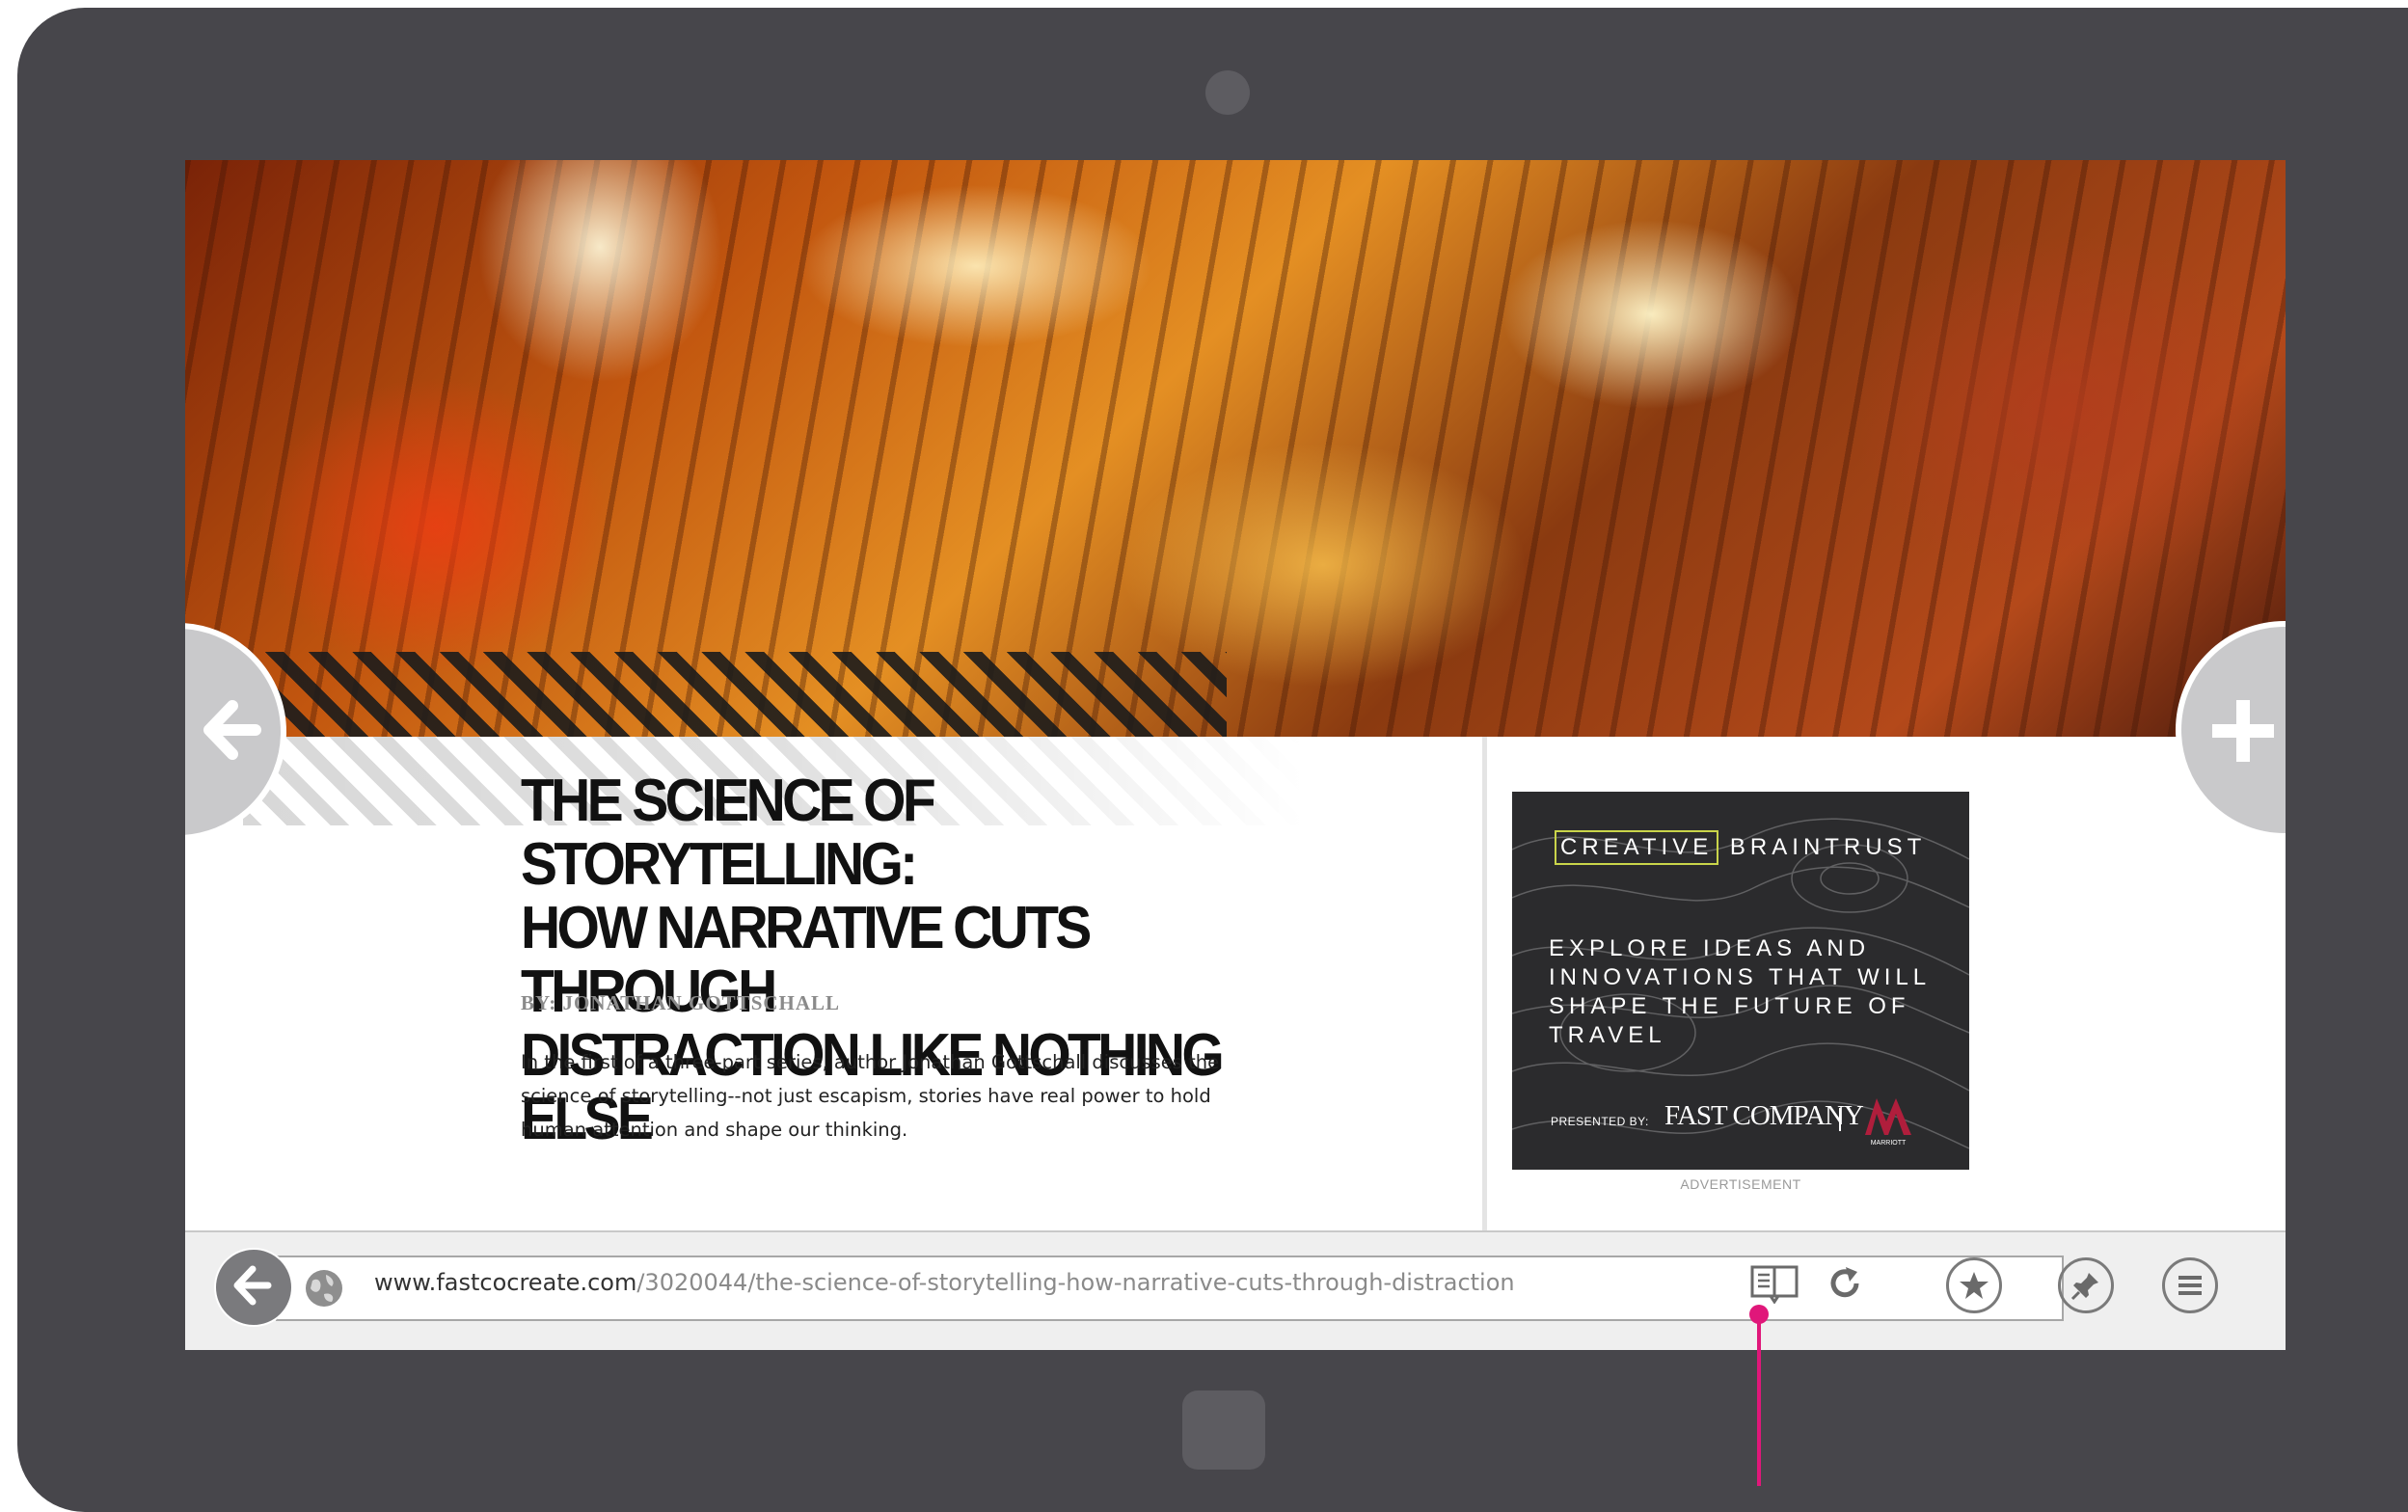  I want to click on favorites-button, so click(1974, 1285).